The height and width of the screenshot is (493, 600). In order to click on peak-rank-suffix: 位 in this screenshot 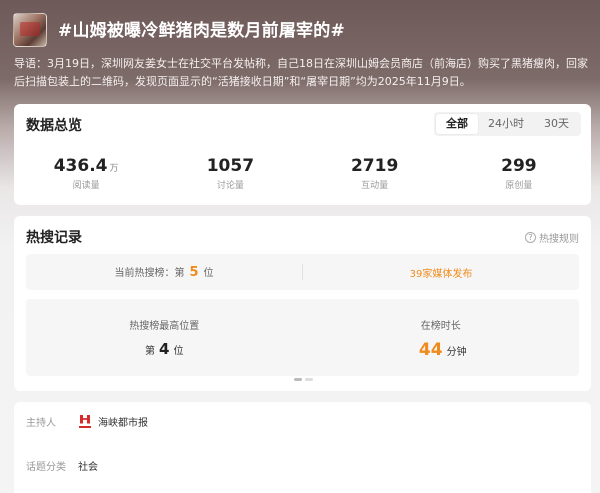, I will do `click(178, 351)`.